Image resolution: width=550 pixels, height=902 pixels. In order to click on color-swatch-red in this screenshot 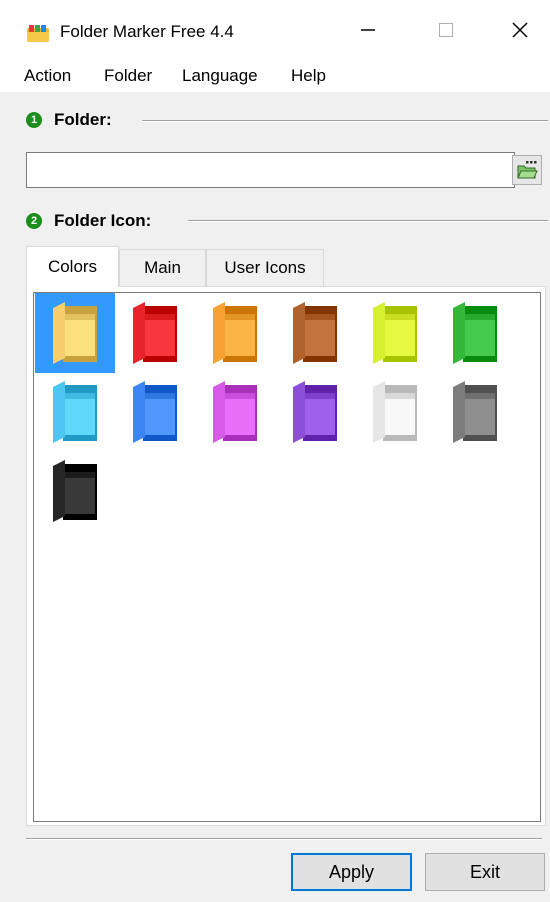, I will do `click(155, 333)`.